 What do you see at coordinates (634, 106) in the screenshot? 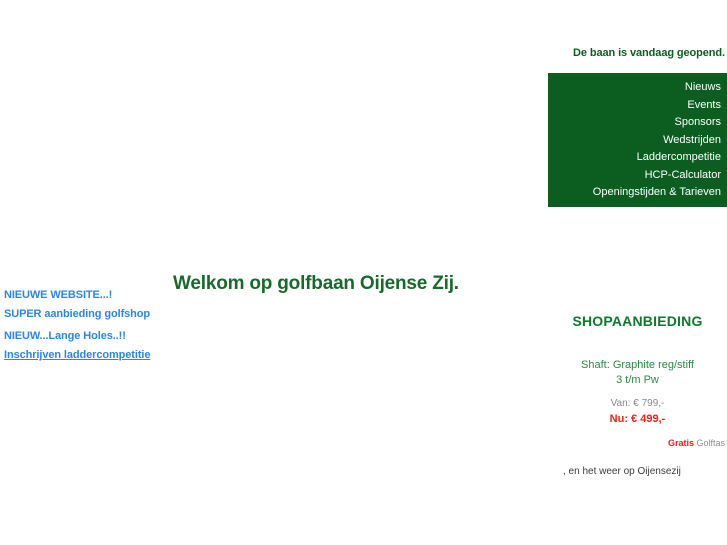
I see `nav-item-events: Events` at bounding box center [634, 106].